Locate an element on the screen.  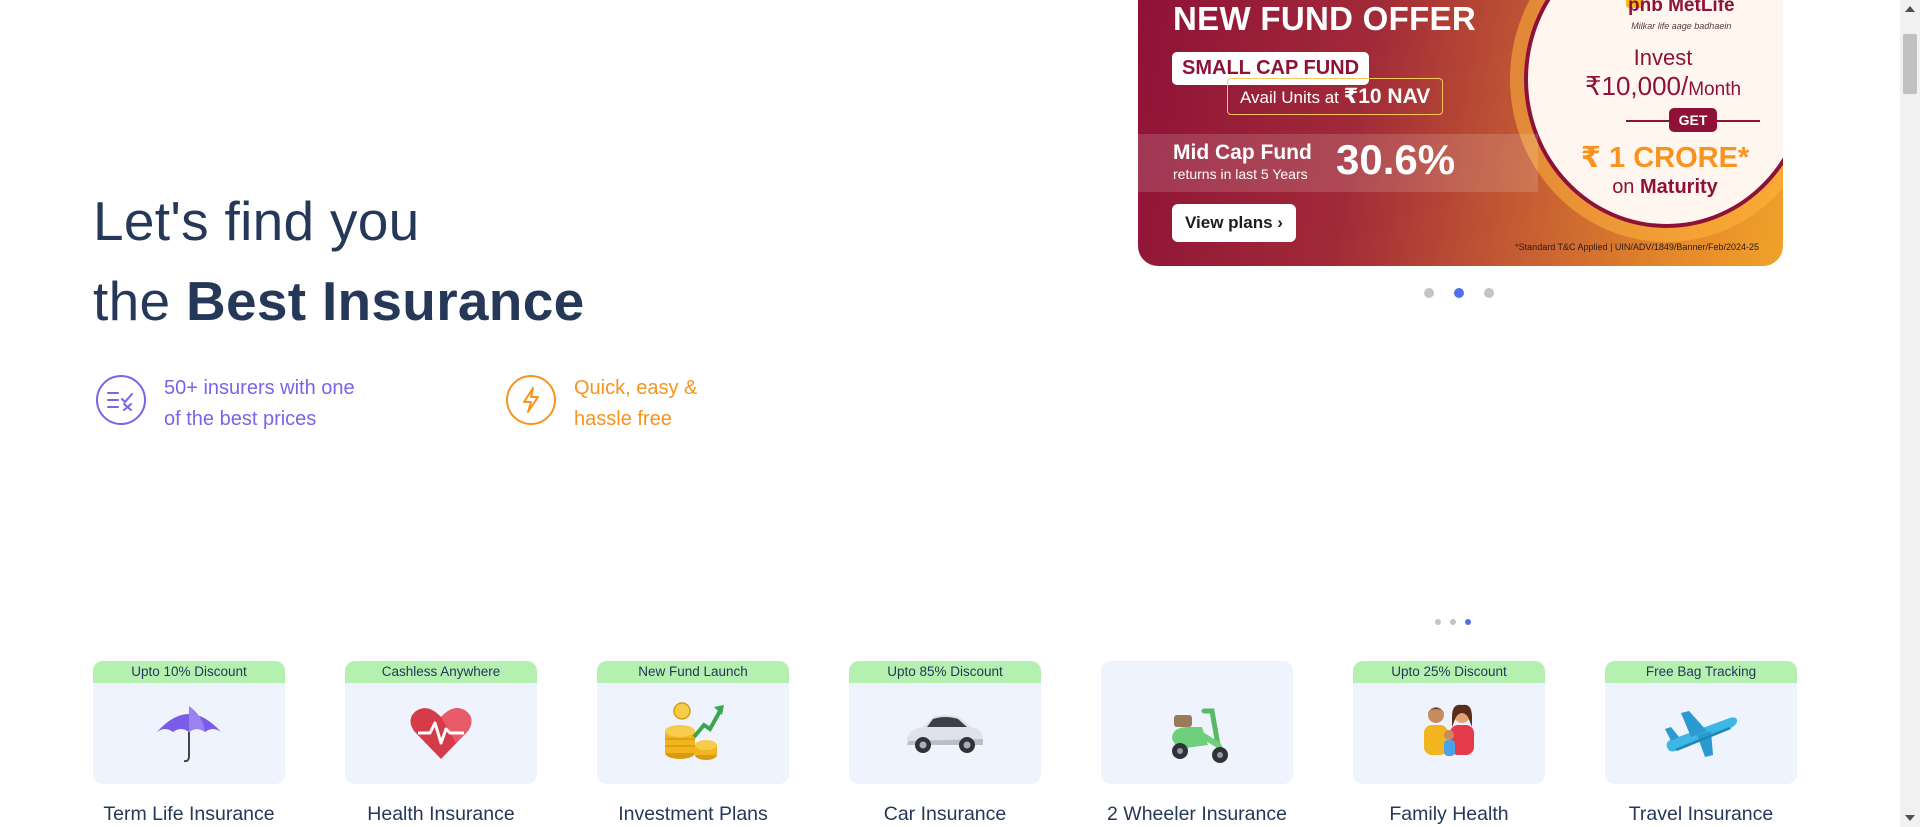
product-card: Upto 85% Discount is located at coordinates (945, 722).